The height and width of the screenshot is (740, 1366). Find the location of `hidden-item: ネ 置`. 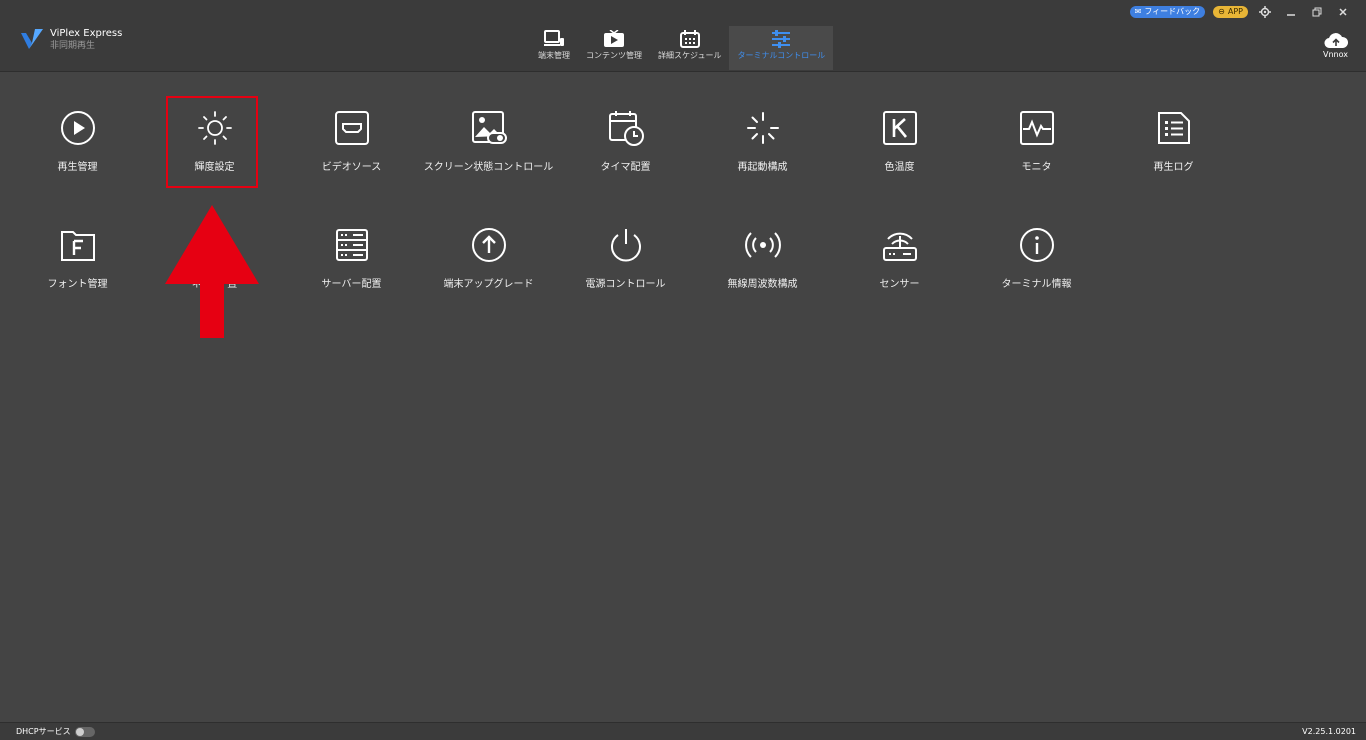

hidden-item: ネ 置 is located at coordinates (214, 283).